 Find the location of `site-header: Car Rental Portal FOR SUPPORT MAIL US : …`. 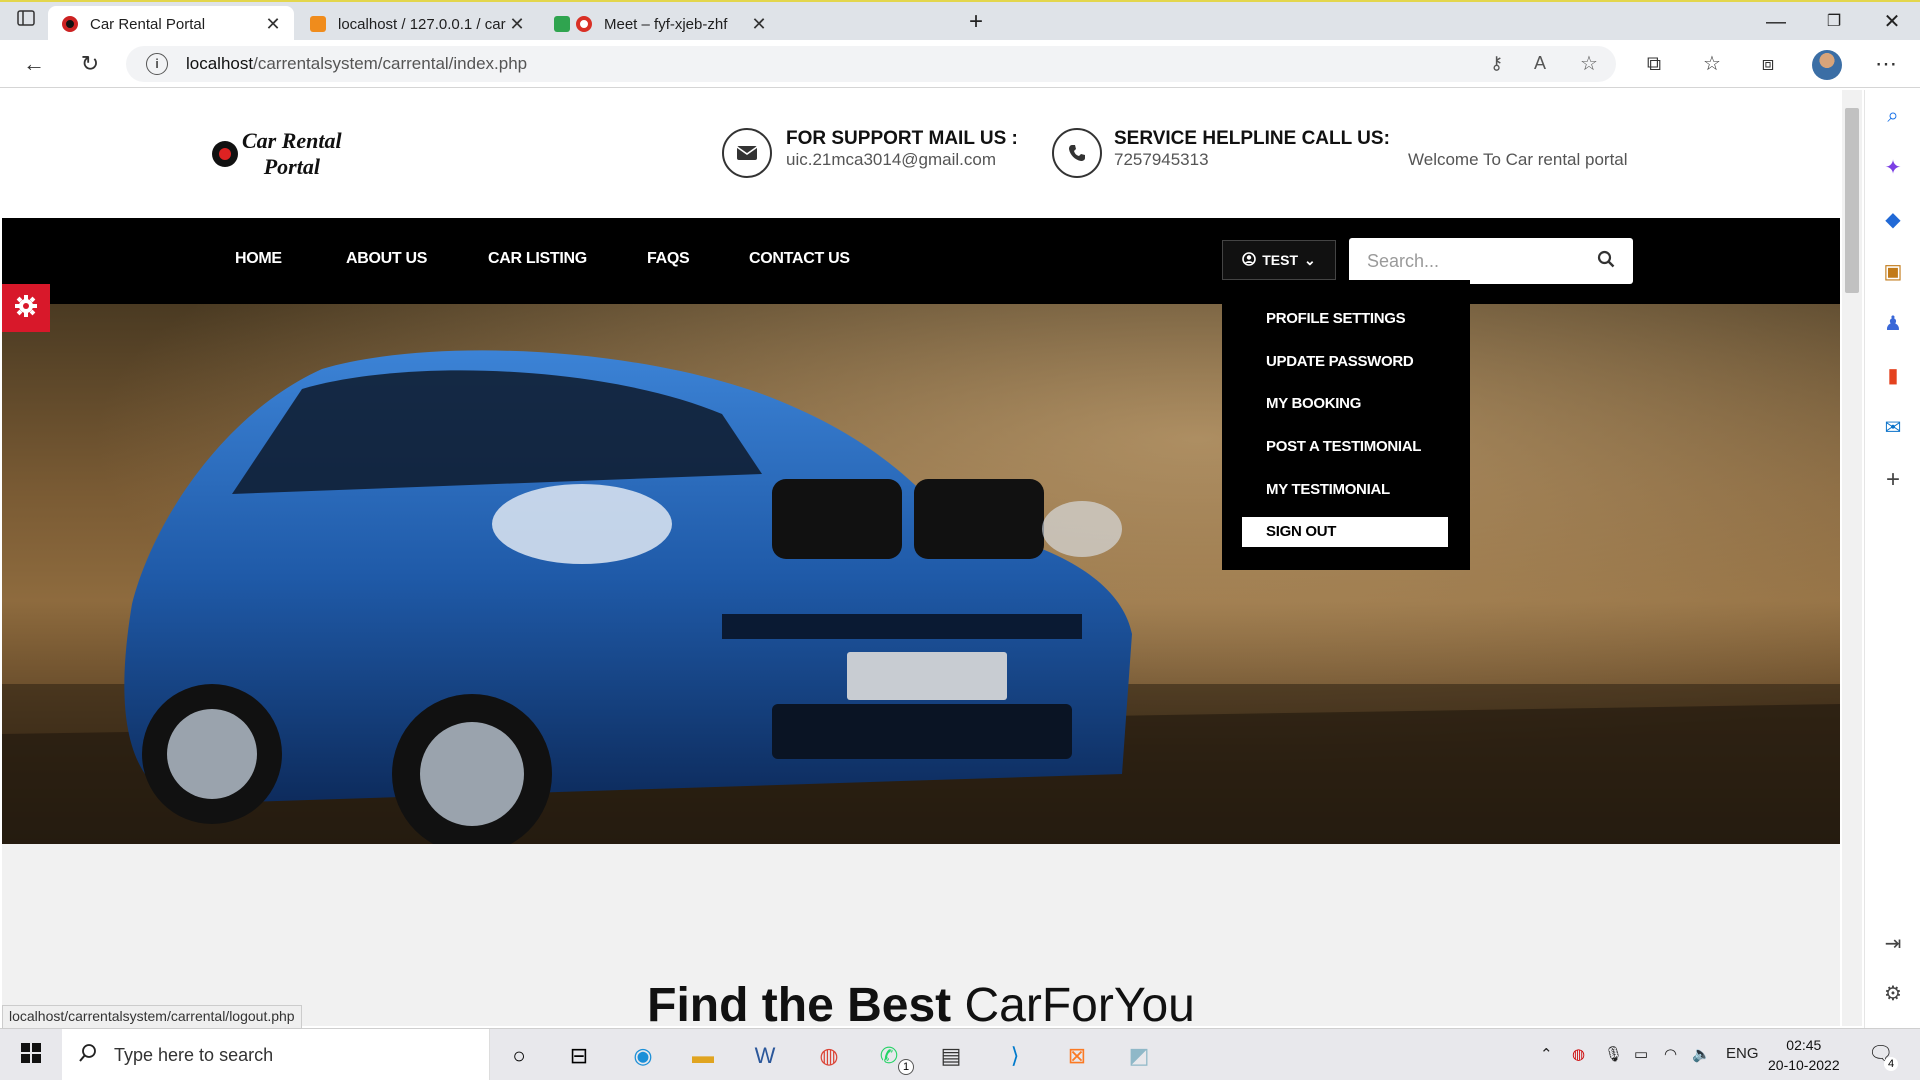

site-header: Car Rental Portal FOR SUPPORT MAIL US : … is located at coordinates (921, 154).